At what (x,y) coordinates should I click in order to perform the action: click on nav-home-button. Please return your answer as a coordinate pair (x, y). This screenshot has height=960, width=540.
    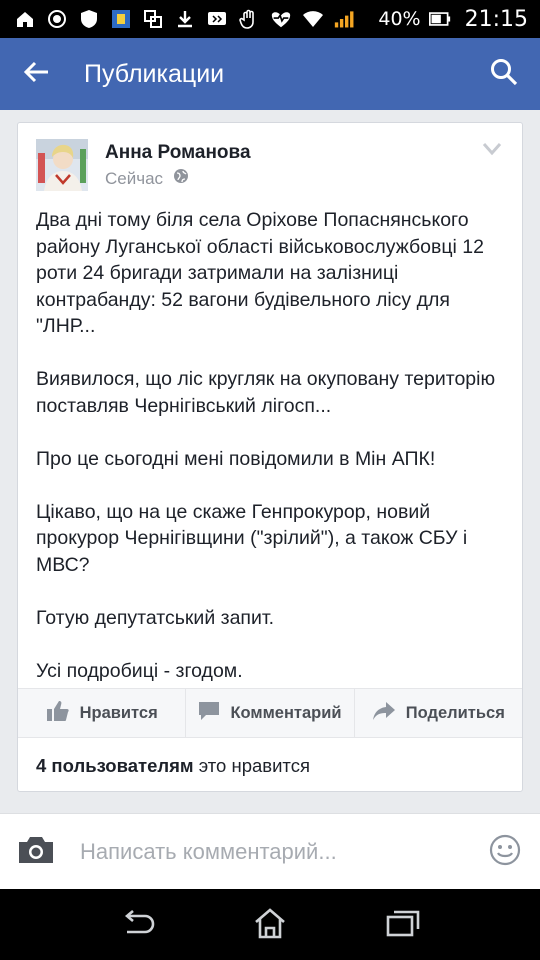
    Looking at the image, I should click on (270, 925).